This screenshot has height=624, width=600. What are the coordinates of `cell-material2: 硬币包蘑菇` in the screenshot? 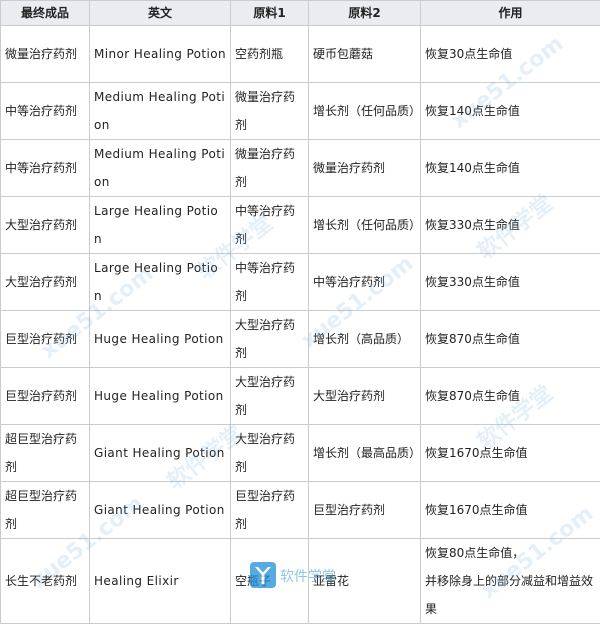 It's located at (365, 54).